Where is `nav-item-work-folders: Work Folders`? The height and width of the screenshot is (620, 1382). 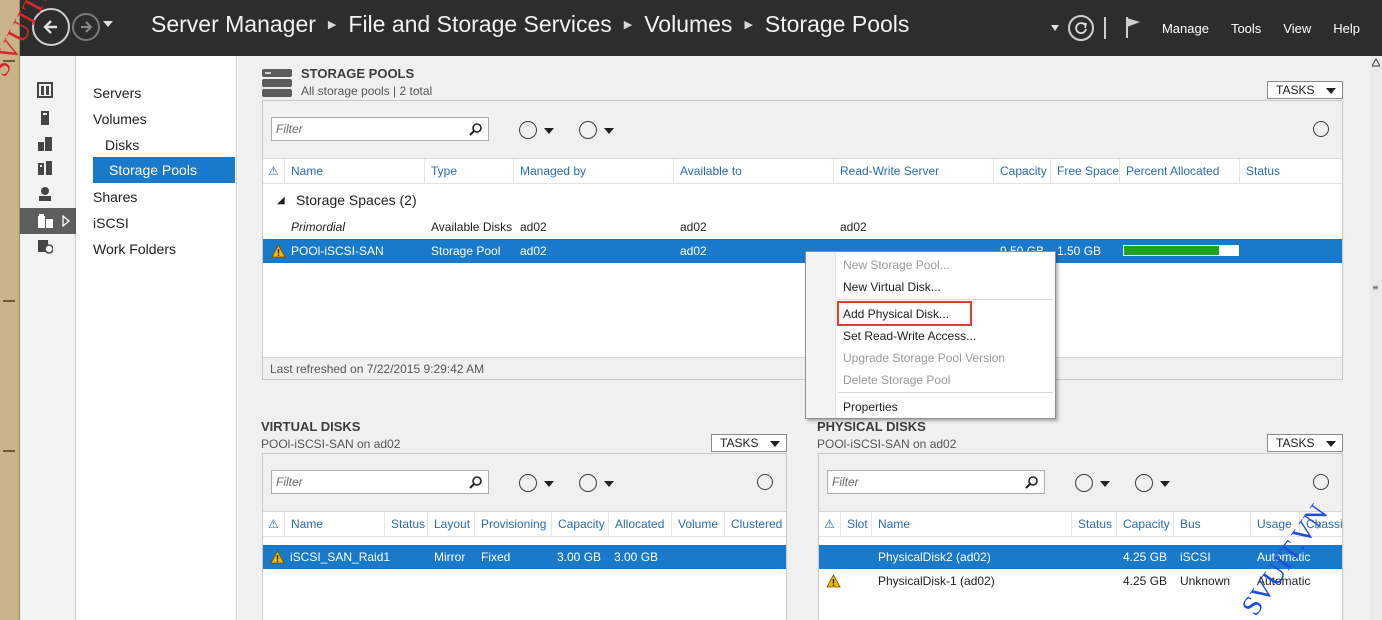 nav-item-work-folders: Work Folders is located at coordinates (134, 249).